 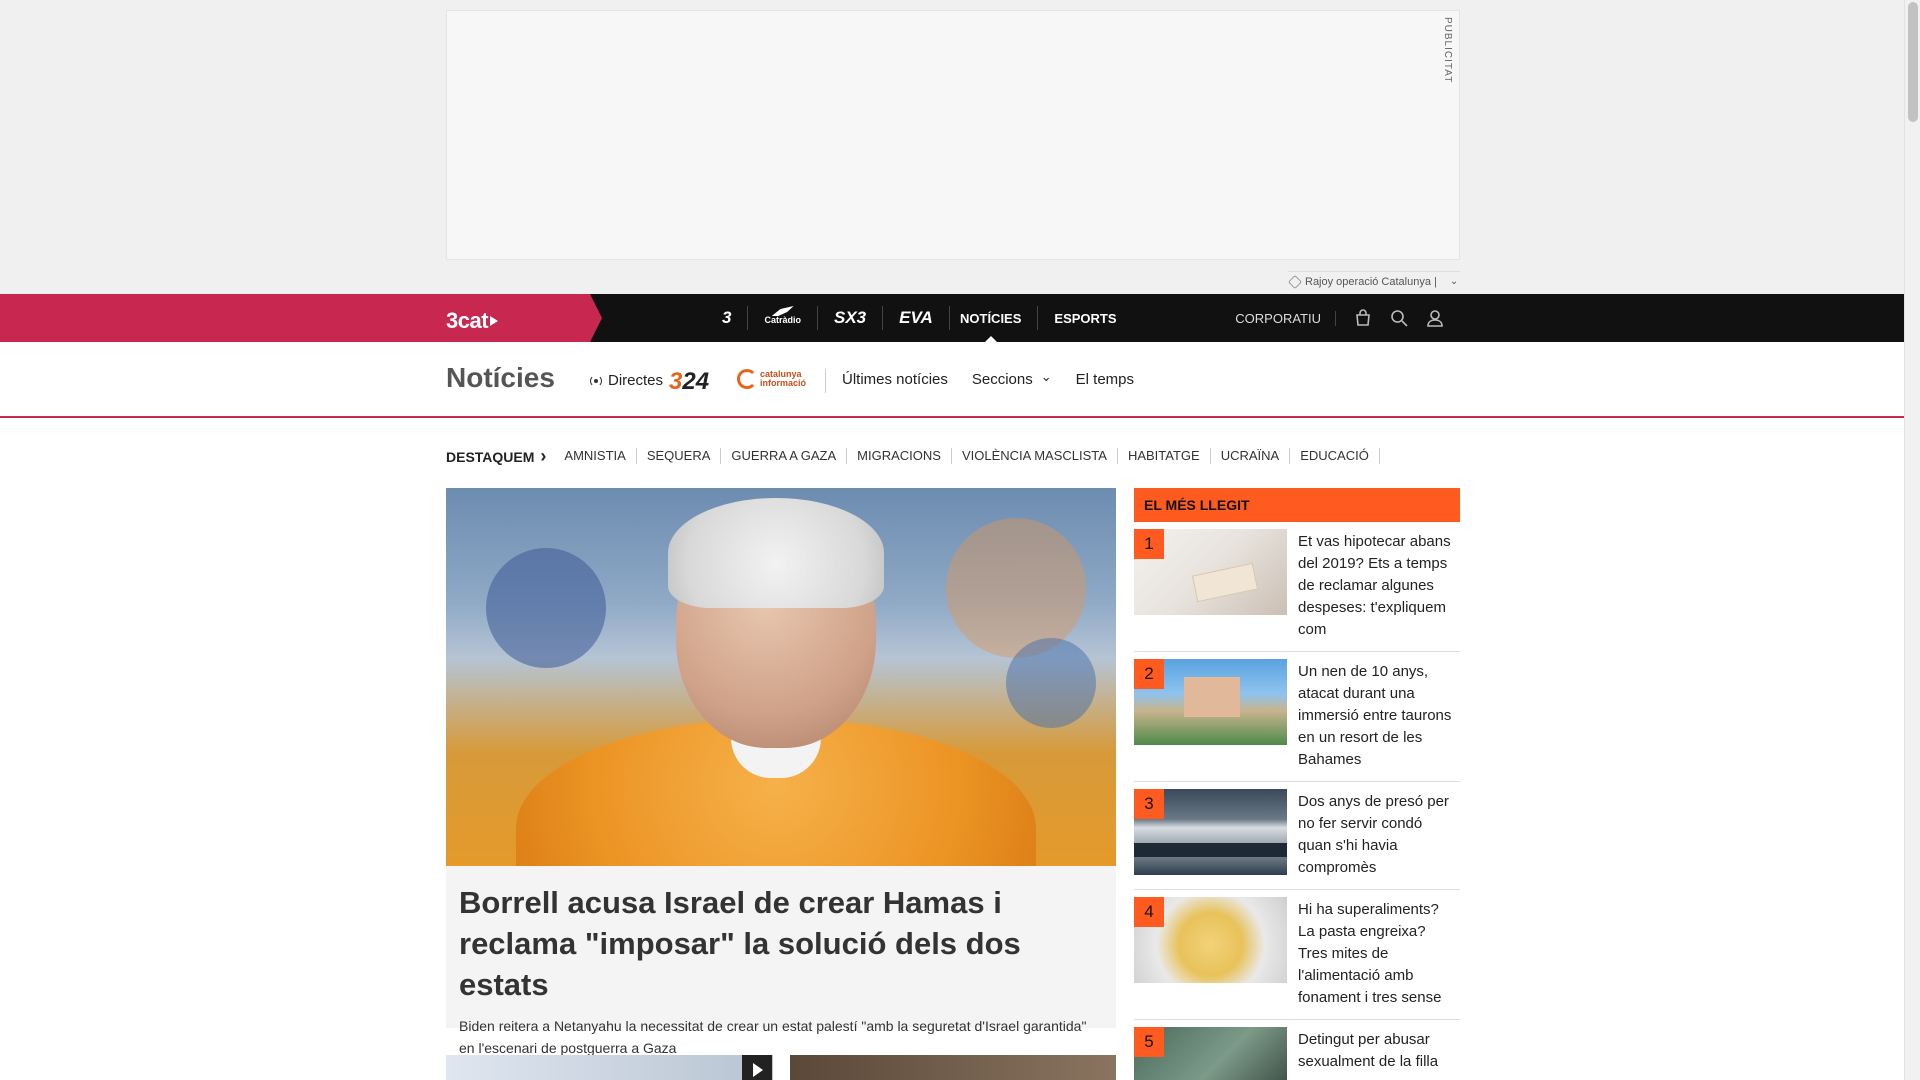 What do you see at coordinates (1285, 318) in the screenshot?
I see `nav-corporatiu: CORPORATIU` at bounding box center [1285, 318].